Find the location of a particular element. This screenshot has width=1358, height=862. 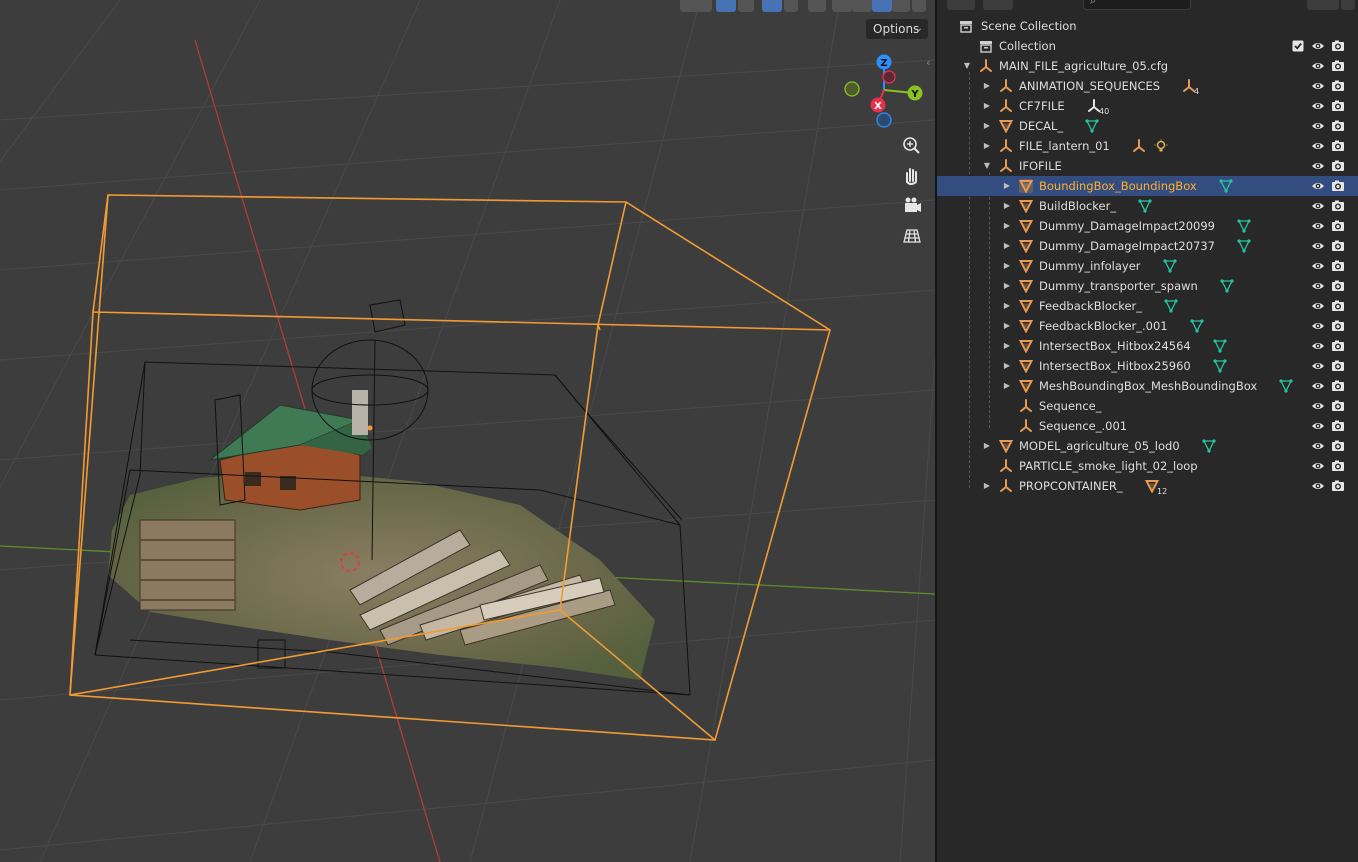

proportional-edit-toggle is located at coordinates (772, 6).